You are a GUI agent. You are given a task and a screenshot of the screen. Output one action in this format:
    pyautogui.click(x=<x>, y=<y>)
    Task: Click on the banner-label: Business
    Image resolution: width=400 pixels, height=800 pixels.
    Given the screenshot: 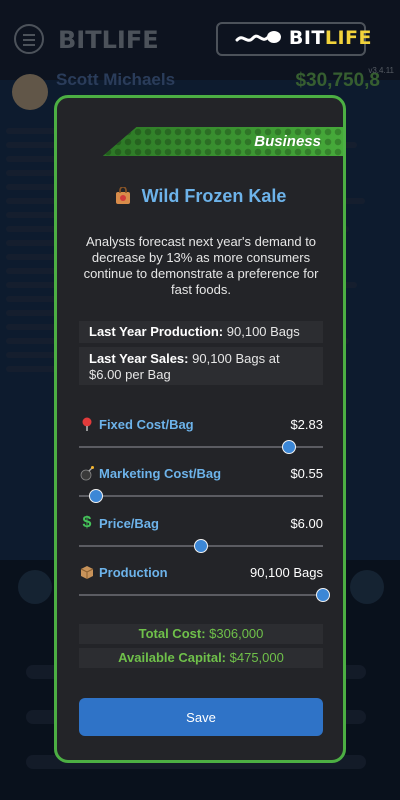 What is the action you would take?
    pyautogui.click(x=287, y=141)
    